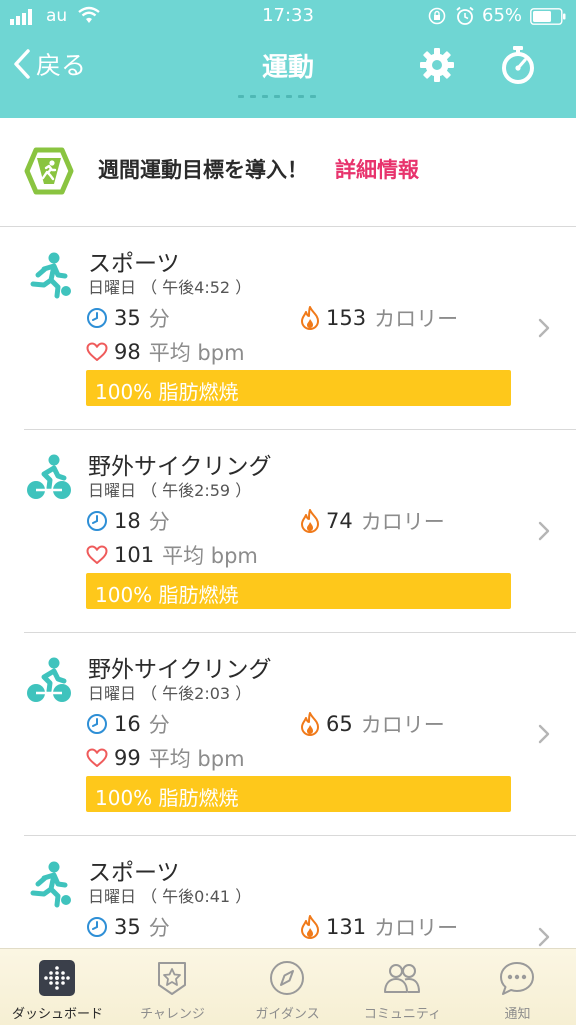 The width and height of the screenshot is (576, 1025). What do you see at coordinates (165, 352) in the screenshot?
I see `heart-rate-stat: 98 平均 bpm` at bounding box center [165, 352].